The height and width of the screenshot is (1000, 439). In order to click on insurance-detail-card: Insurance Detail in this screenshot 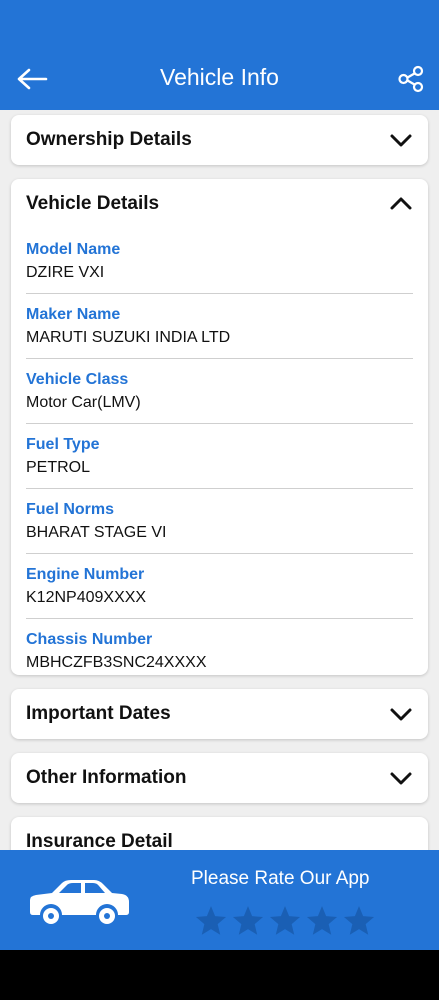, I will do `click(219, 833)`.